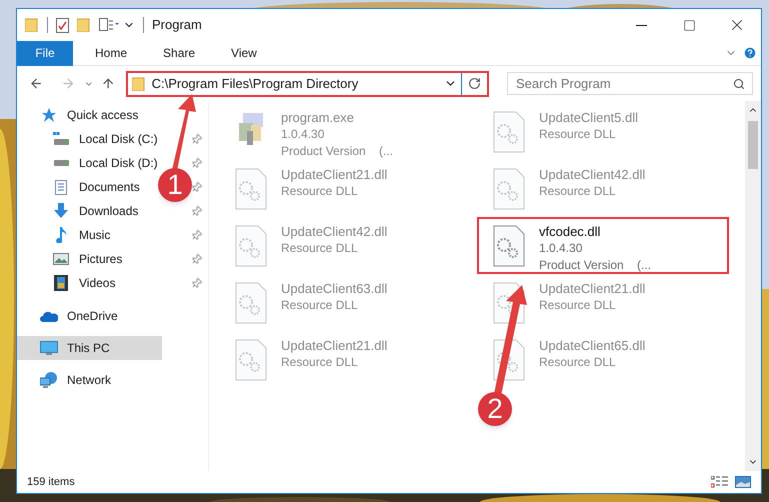 This screenshot has height=502, width=769. Describe the element at coordinates (244, 53) in the screenshot. I see `ribbon-tab: View` at that location.